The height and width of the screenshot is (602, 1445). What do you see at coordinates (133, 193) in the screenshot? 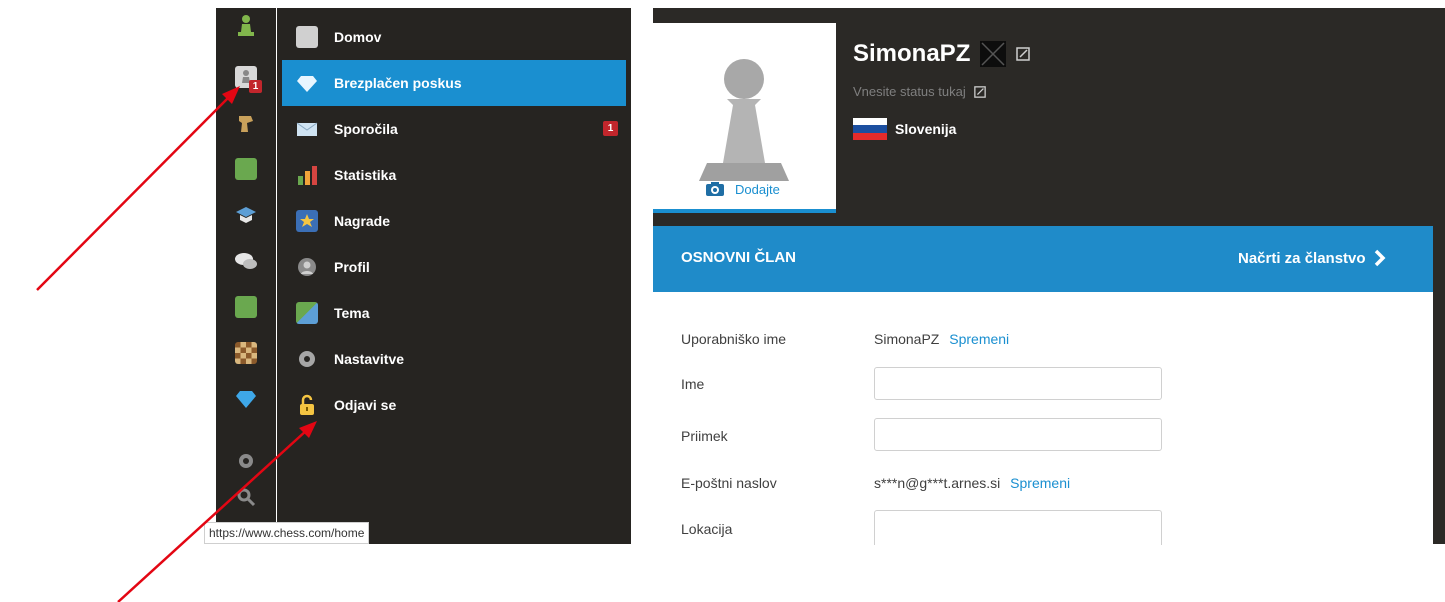
I see `arrow-to-avatar` at bounding box center [133, 193].